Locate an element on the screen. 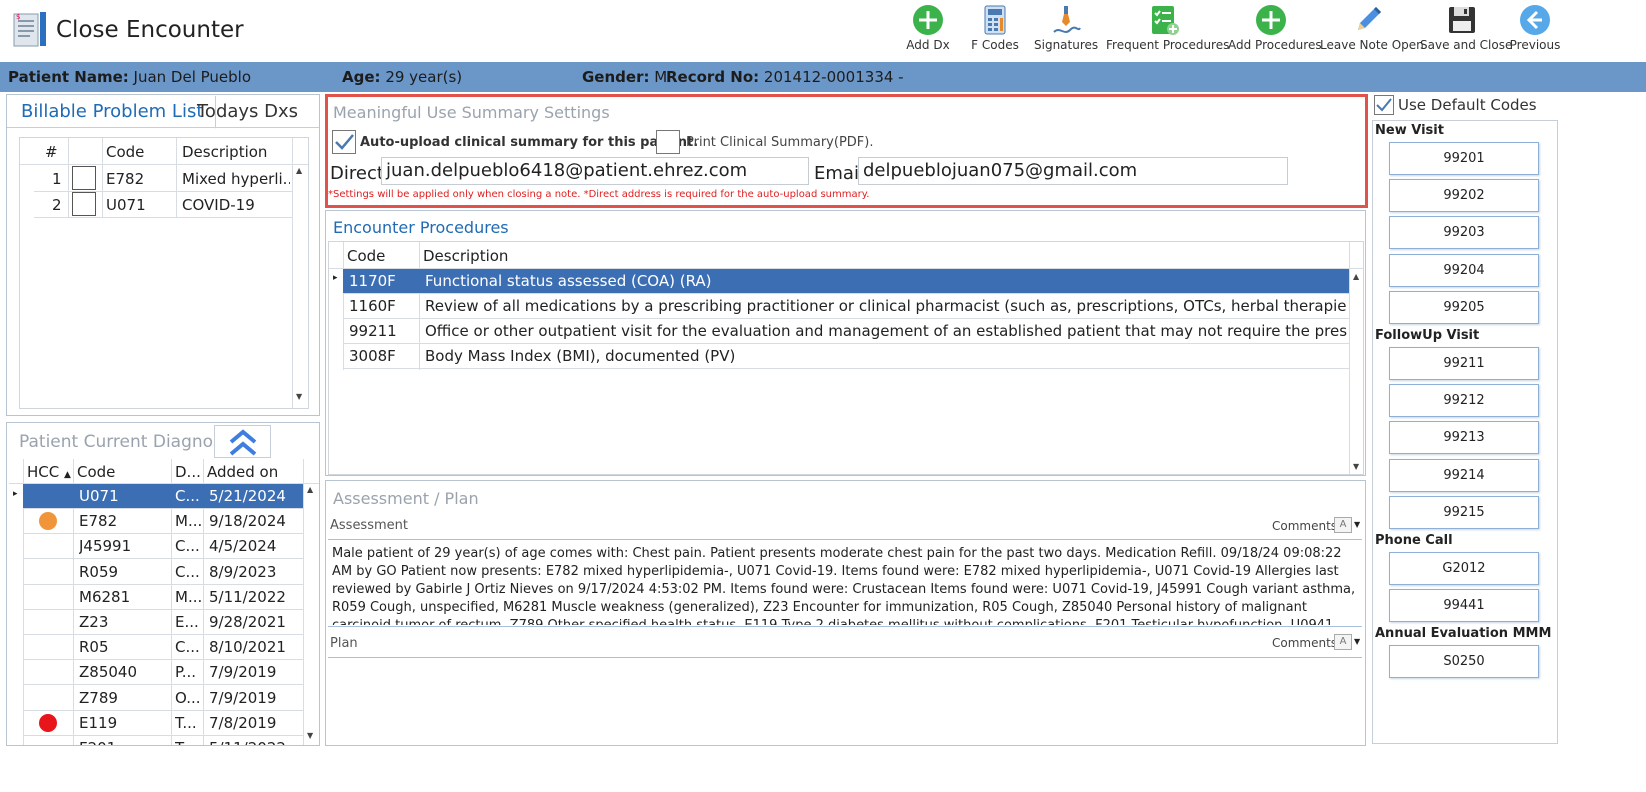 The width and height of the screenshot is (1646, 792). dx-code: R059 is located at coordinates (99, 571).